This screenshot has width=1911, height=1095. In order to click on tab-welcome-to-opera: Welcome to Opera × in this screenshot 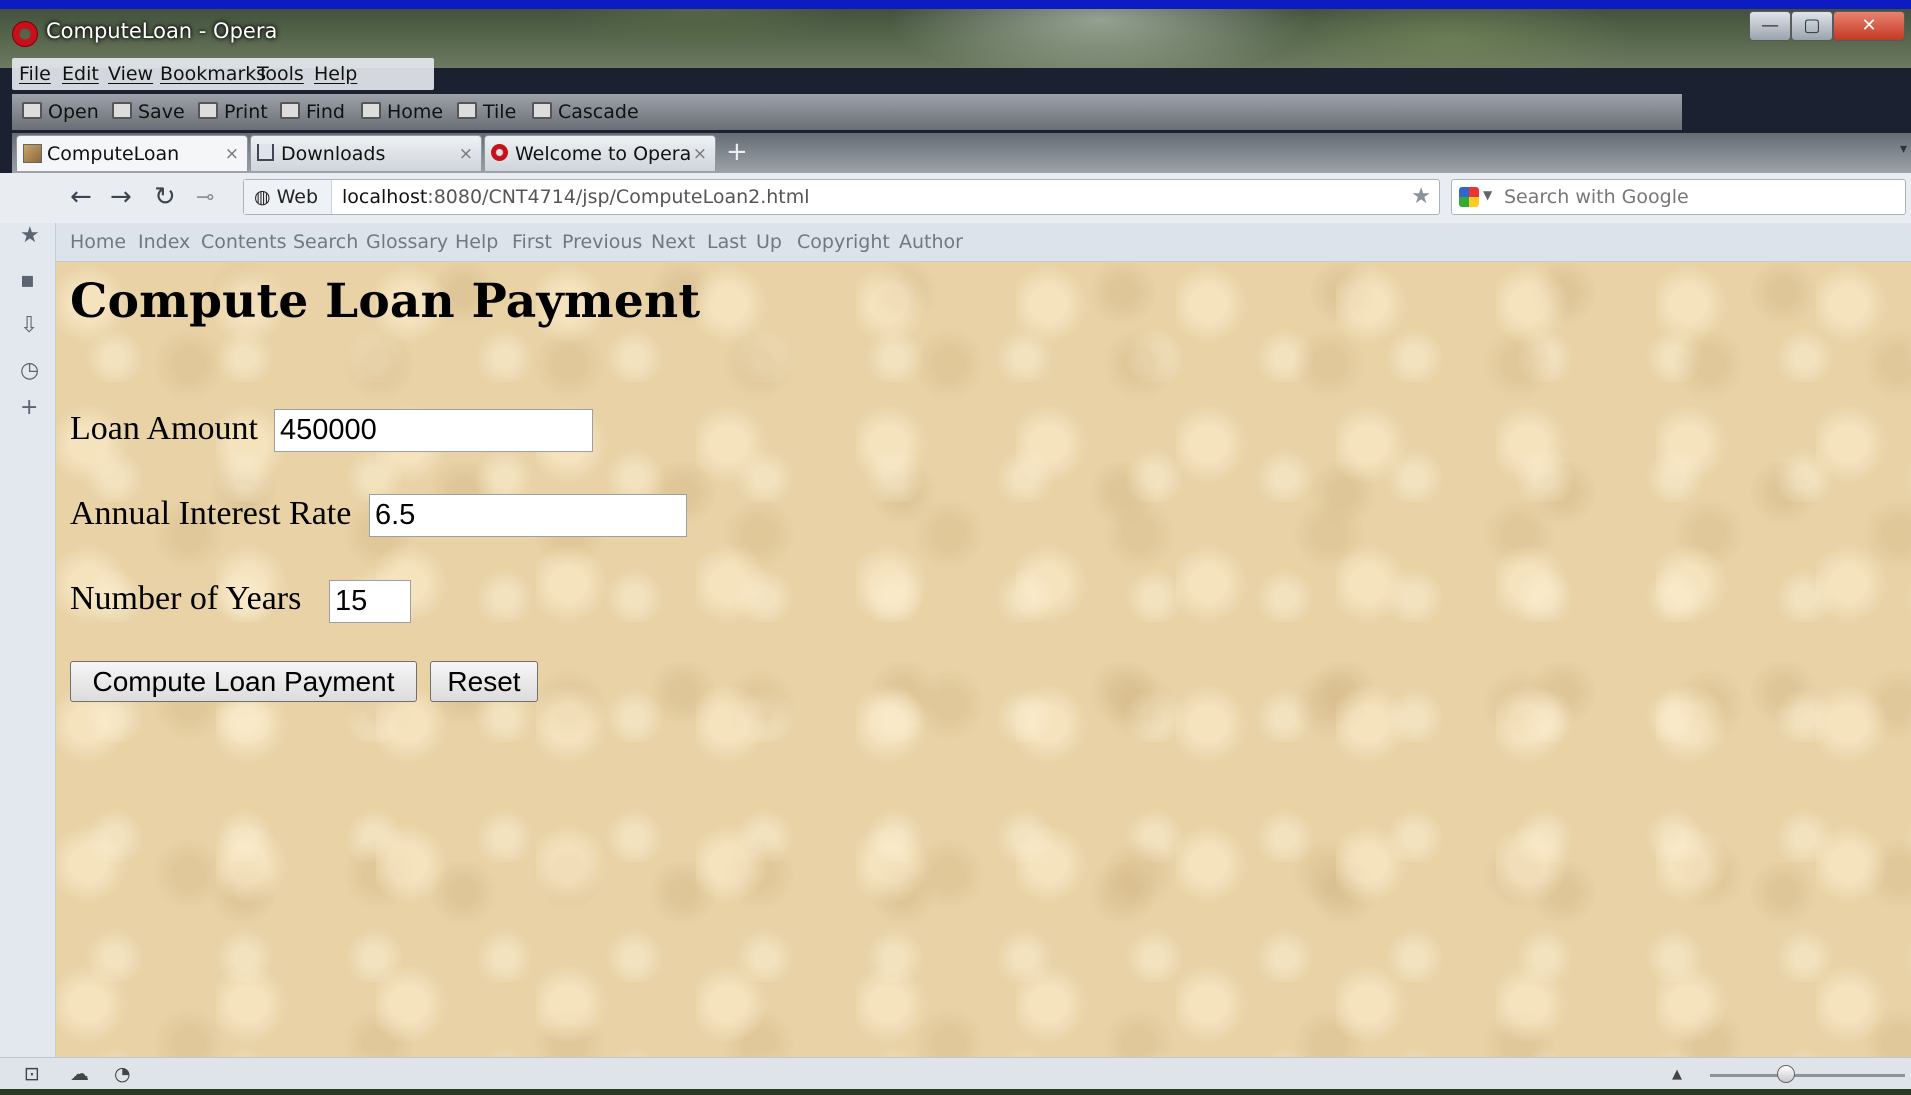, I will do `click(600, 153)`.